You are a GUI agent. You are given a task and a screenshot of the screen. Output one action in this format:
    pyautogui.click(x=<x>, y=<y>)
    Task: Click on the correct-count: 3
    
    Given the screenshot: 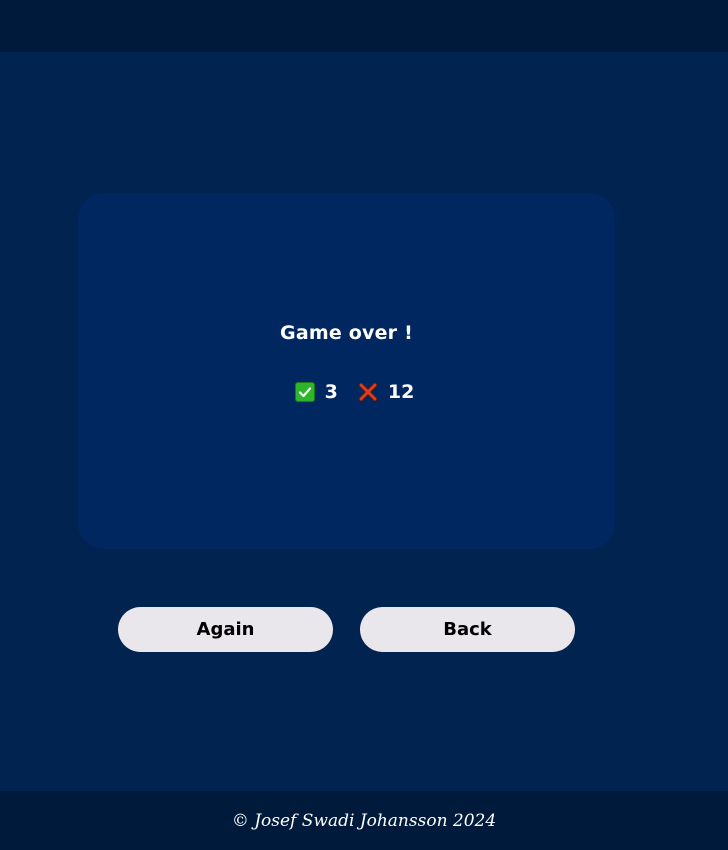 What is the action you would take?
    pyautogui.click(x=331, y=392)
    